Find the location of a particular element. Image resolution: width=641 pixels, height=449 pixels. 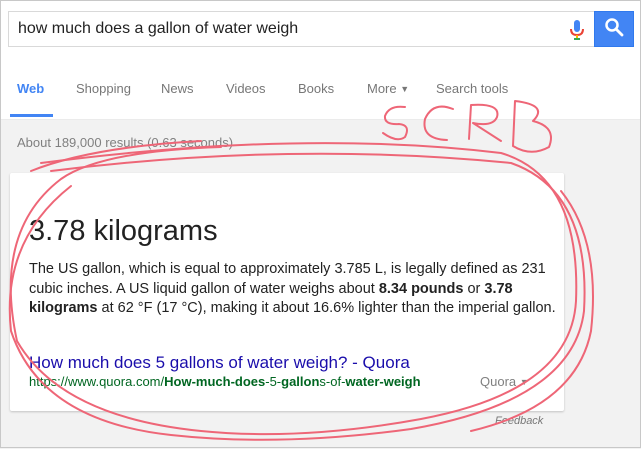

tab-books: Books is located at coordinates (316, 88).